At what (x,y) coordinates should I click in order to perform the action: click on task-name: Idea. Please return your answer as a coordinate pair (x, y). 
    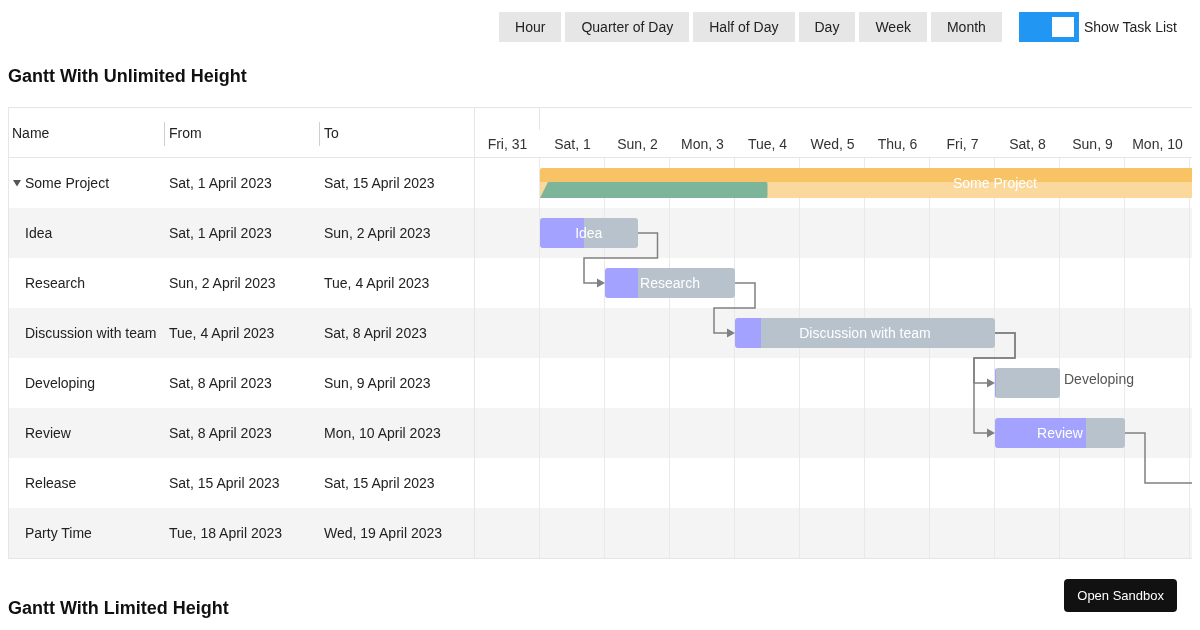
    Looking at the image, I should click on (39, 233).